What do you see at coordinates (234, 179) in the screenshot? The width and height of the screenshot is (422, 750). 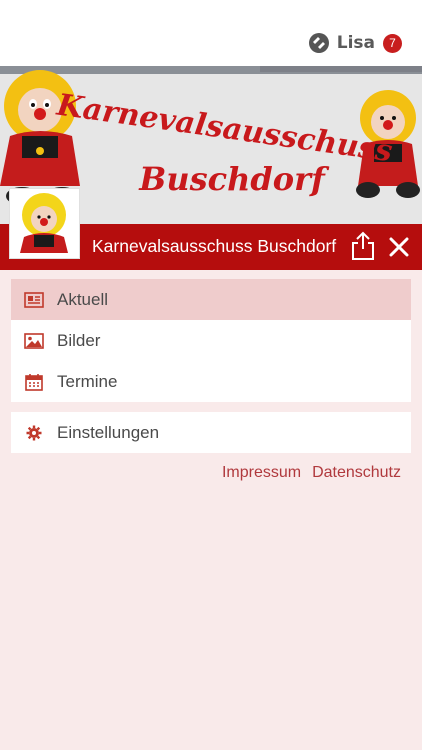 I see `banner-line-2: Buschdorf` at bounding box center [234, 179].